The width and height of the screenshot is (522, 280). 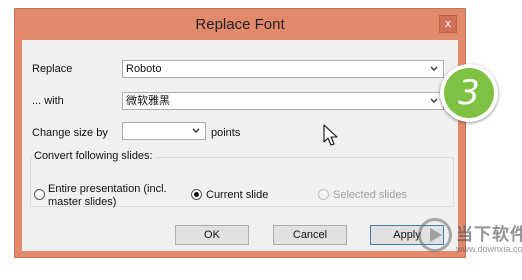 I want to click on ok-button: OK, so click(x=212, y=235).